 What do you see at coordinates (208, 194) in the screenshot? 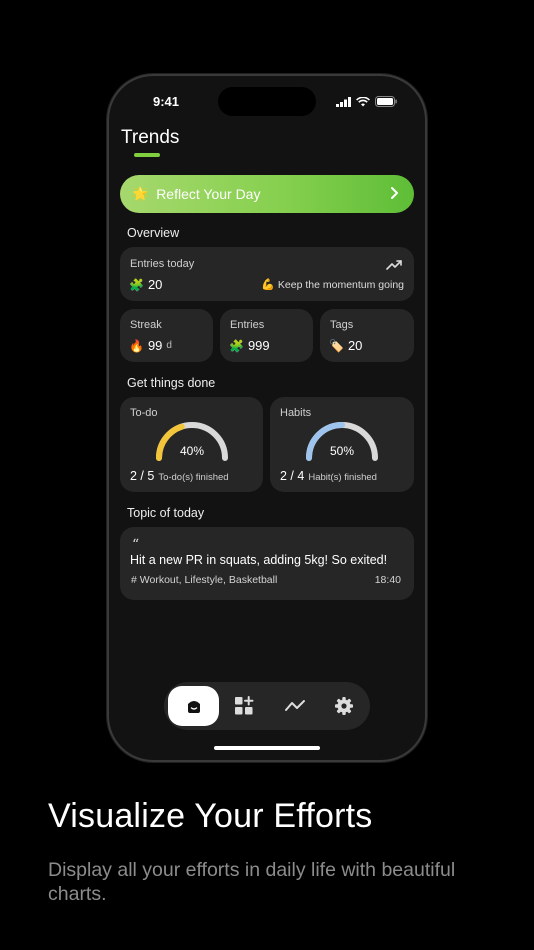
I see `reflect-label: Reflect Your Day` at bounding box center [208, 194].